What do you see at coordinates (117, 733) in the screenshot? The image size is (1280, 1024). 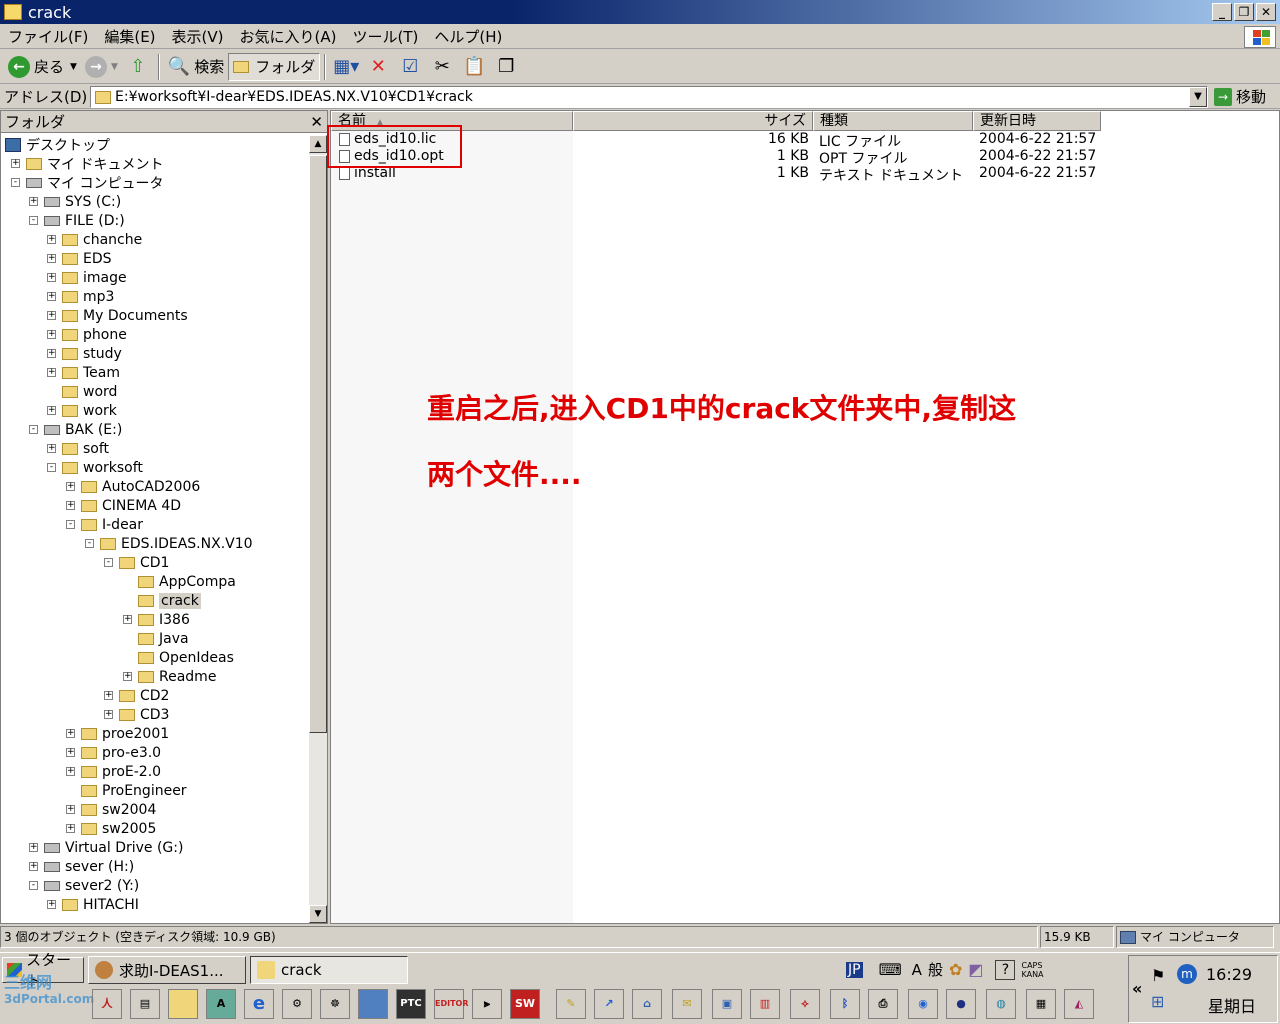 I see `tree-node: + proe2001` at bounding box center [117, 733].